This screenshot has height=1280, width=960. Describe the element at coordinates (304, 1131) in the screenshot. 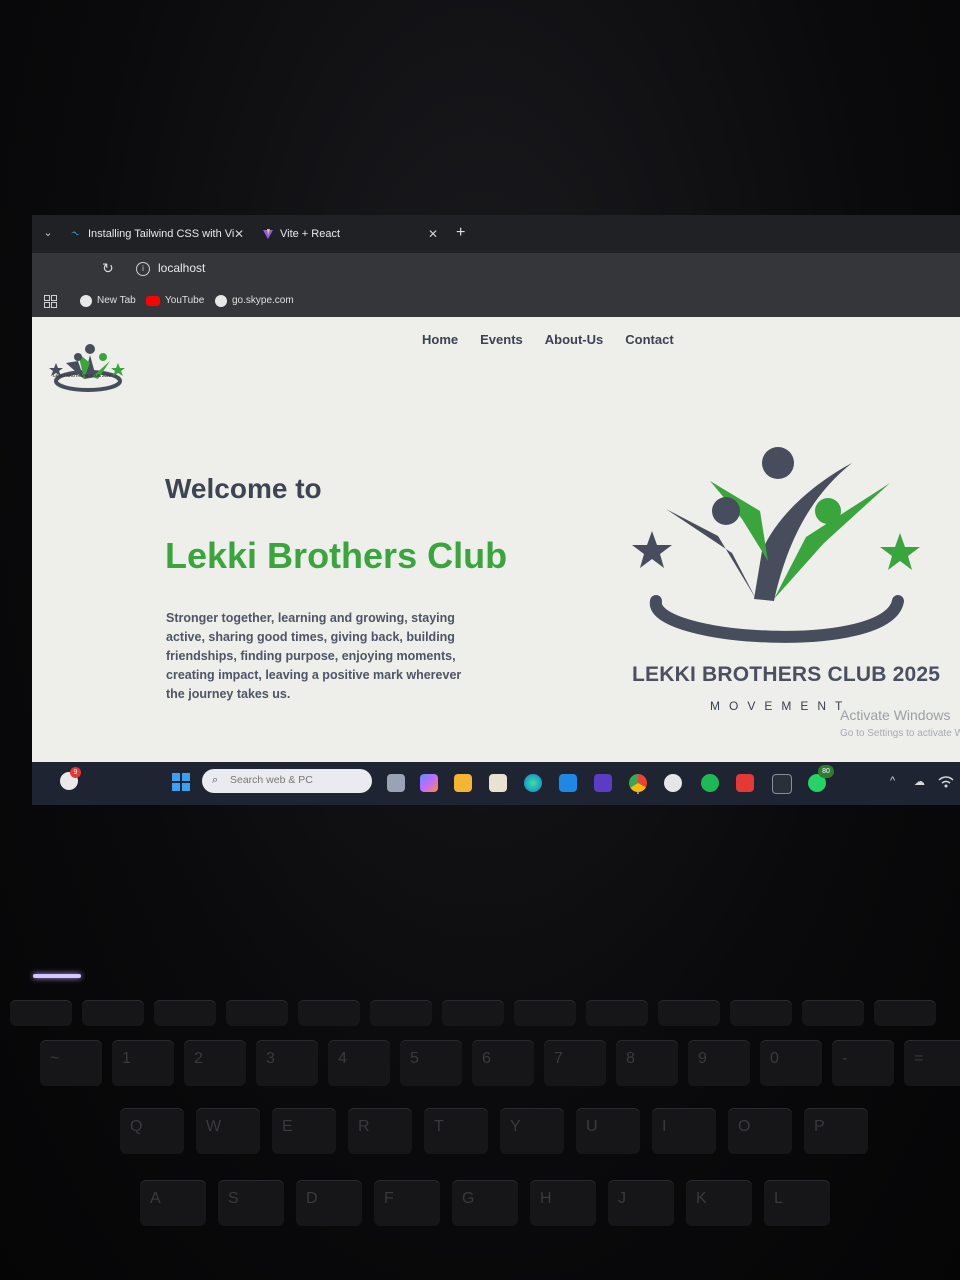

I see `keyboard-key: E` at that location.